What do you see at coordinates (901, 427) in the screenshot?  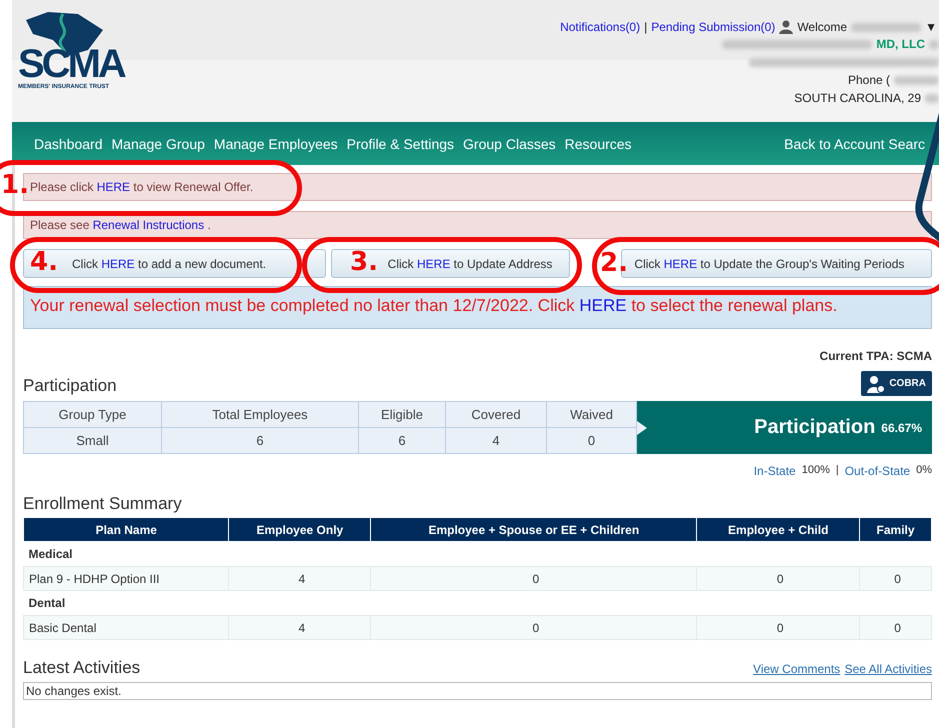 I see `participation-value: 66.67%` at bounding box center [901, 427].